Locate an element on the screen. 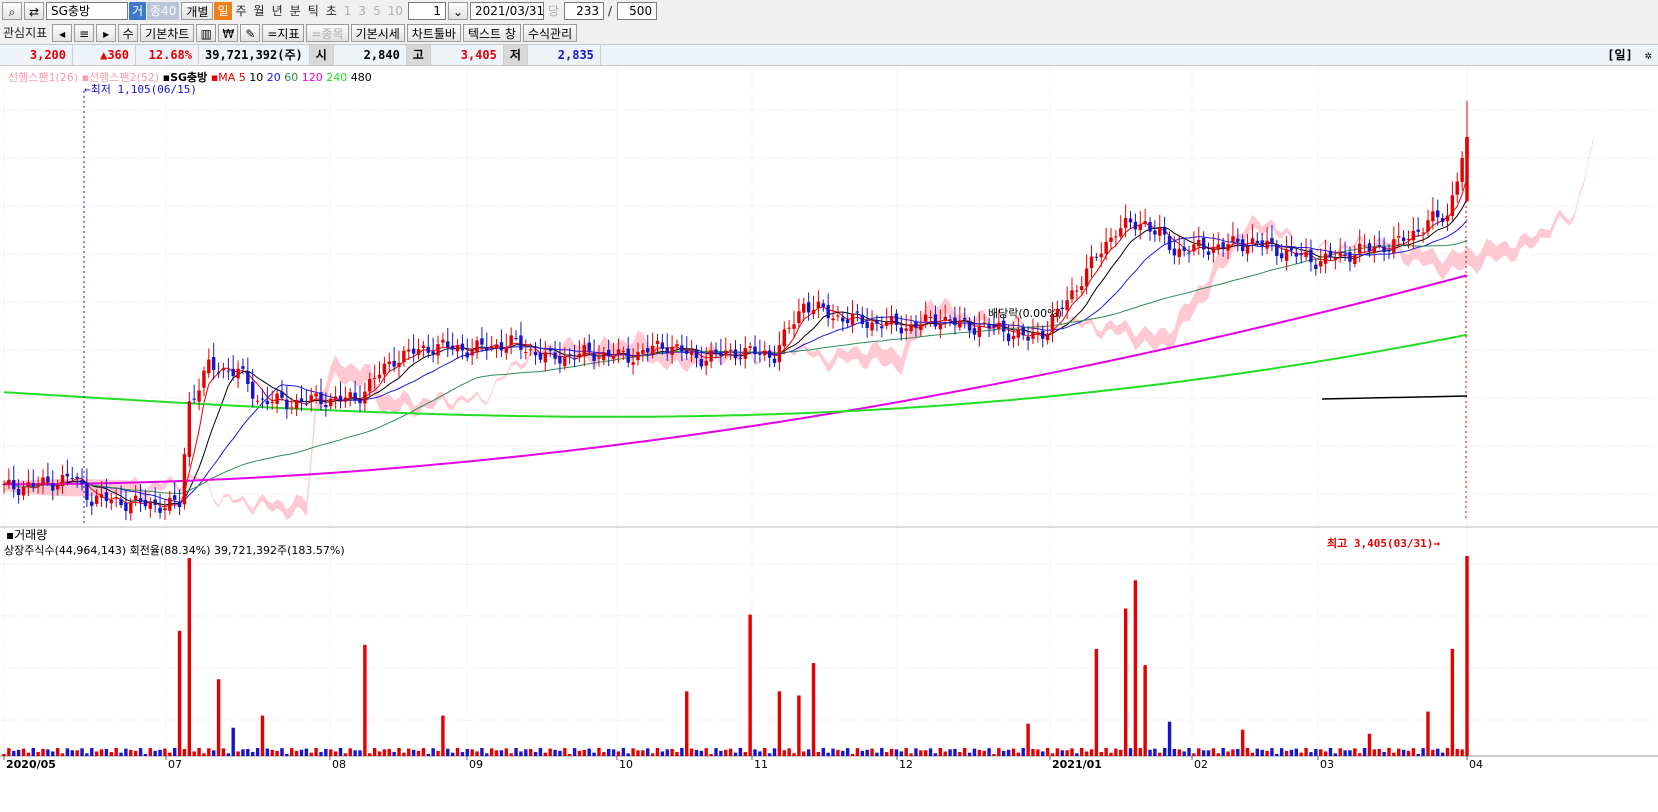 The width and height of the screenshot is (1658, 812). num-3: 3 is located at coordinates (362, 11).